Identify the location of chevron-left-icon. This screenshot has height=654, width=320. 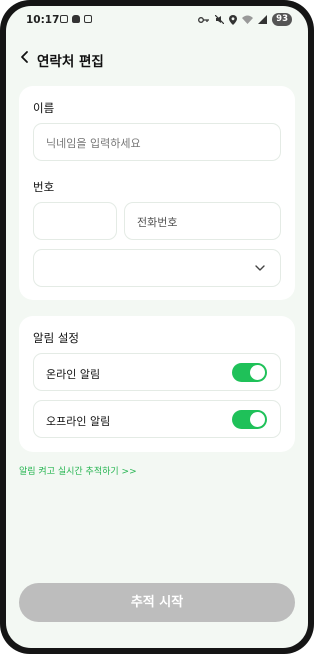
(24, 57).